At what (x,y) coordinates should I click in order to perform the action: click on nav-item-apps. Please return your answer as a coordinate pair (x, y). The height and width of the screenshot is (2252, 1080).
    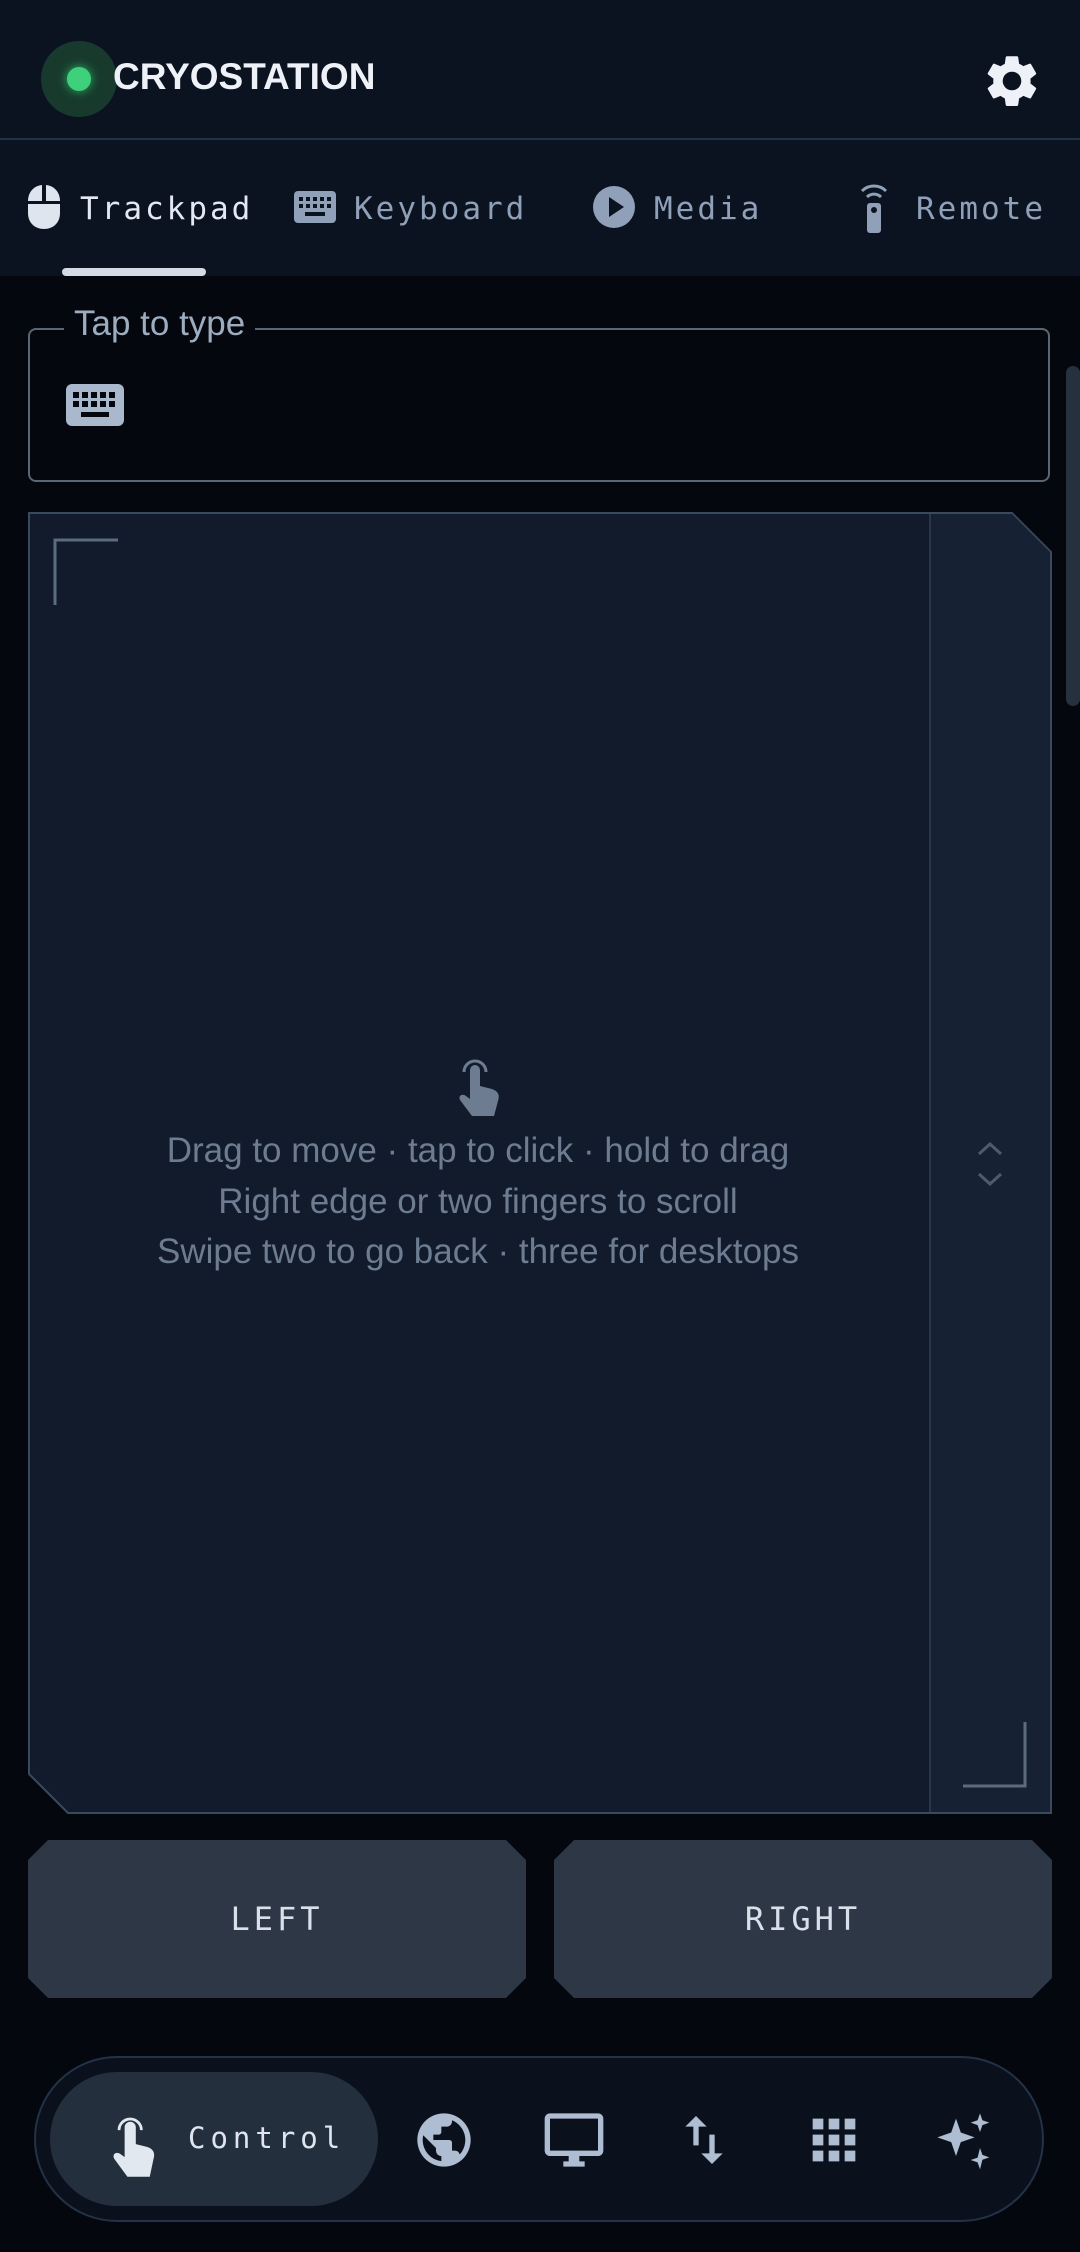
    Looking at the image, I should click on (834, 2140).